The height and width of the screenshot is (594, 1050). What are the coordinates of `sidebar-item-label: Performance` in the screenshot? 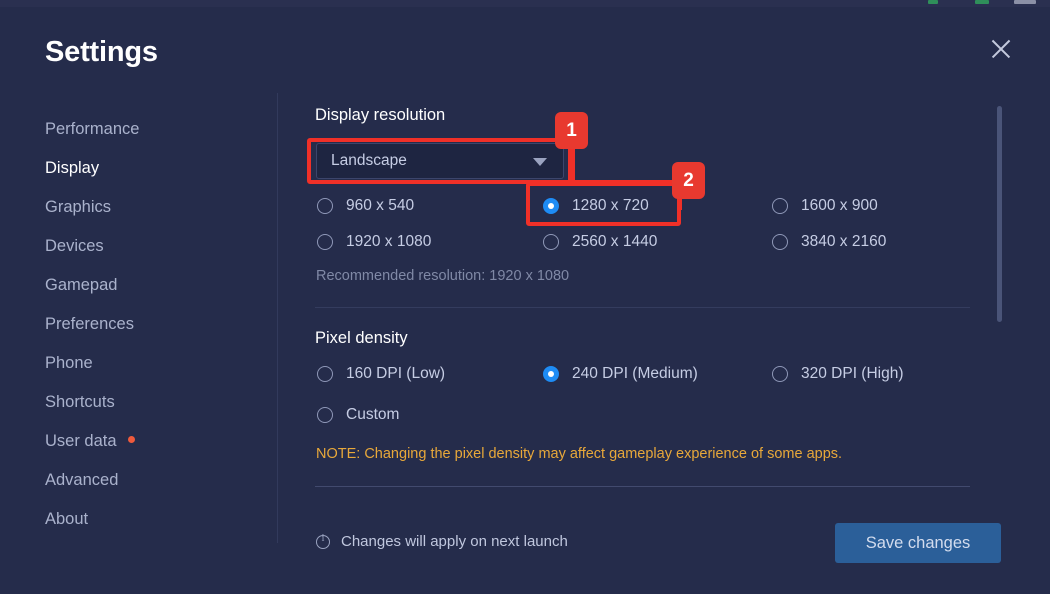 It's located at (92, 129).